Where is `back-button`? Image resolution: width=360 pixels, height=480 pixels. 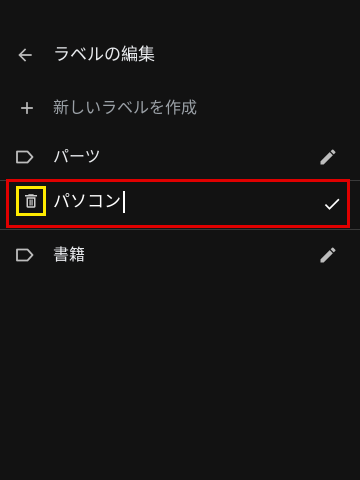
back-button is located at coordinates (25, 55).